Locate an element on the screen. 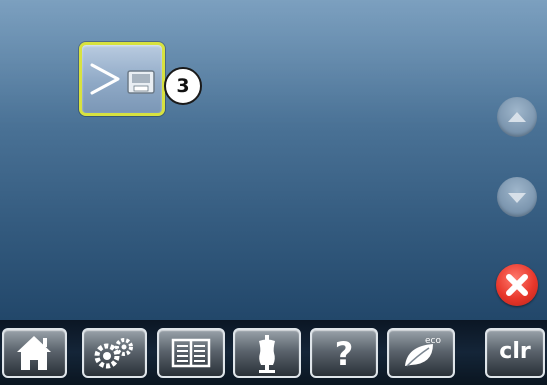 The height and width of the screenshot is (385, 547). creative-consultant-dress-form-icon is located at coordinates (267, 354).